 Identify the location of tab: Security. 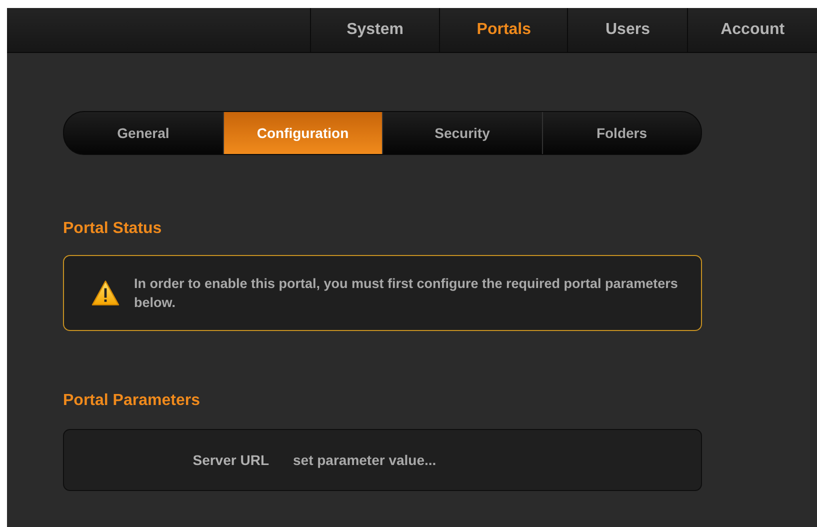
(462, 133).